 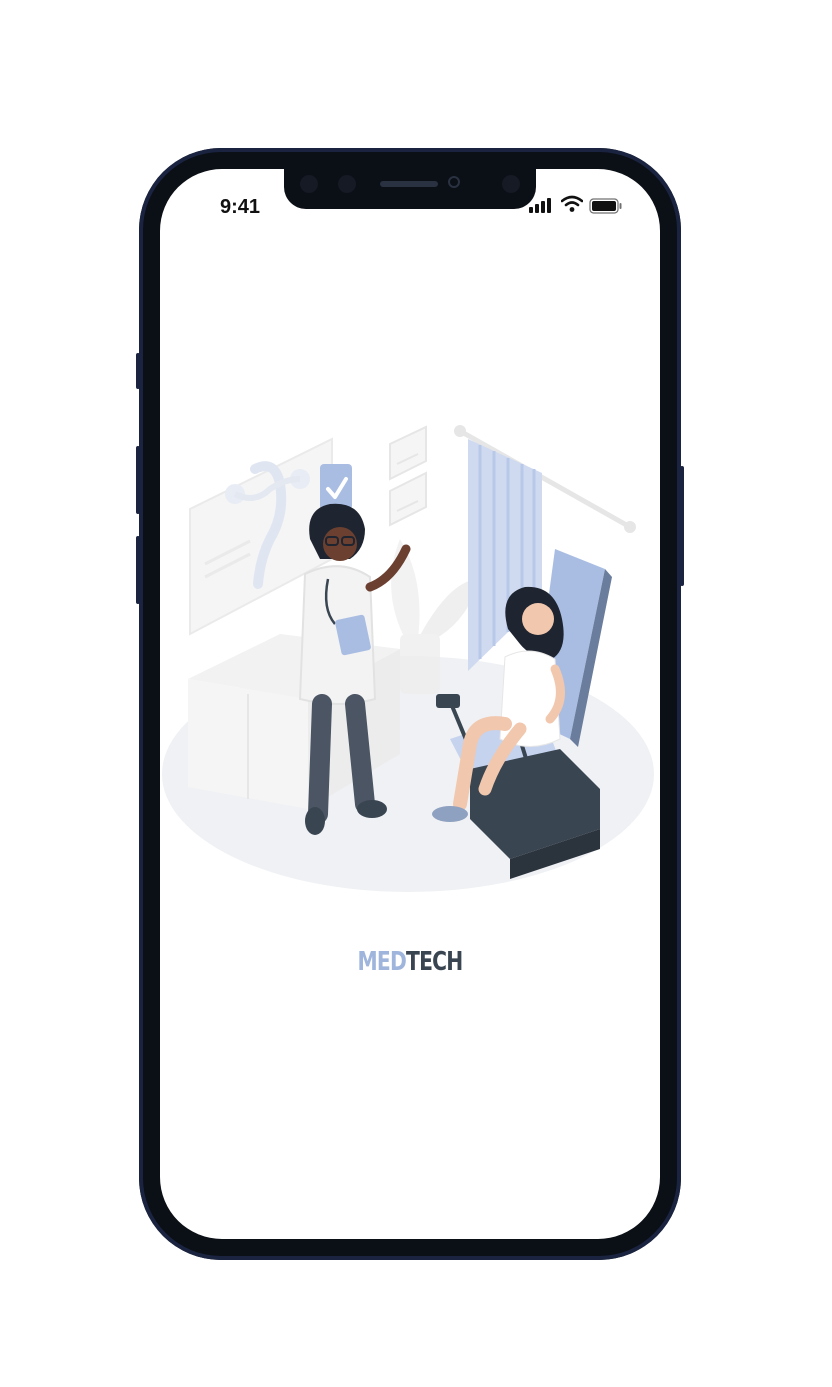 I want to click on volume-down-button, so click(x=138, y=570).